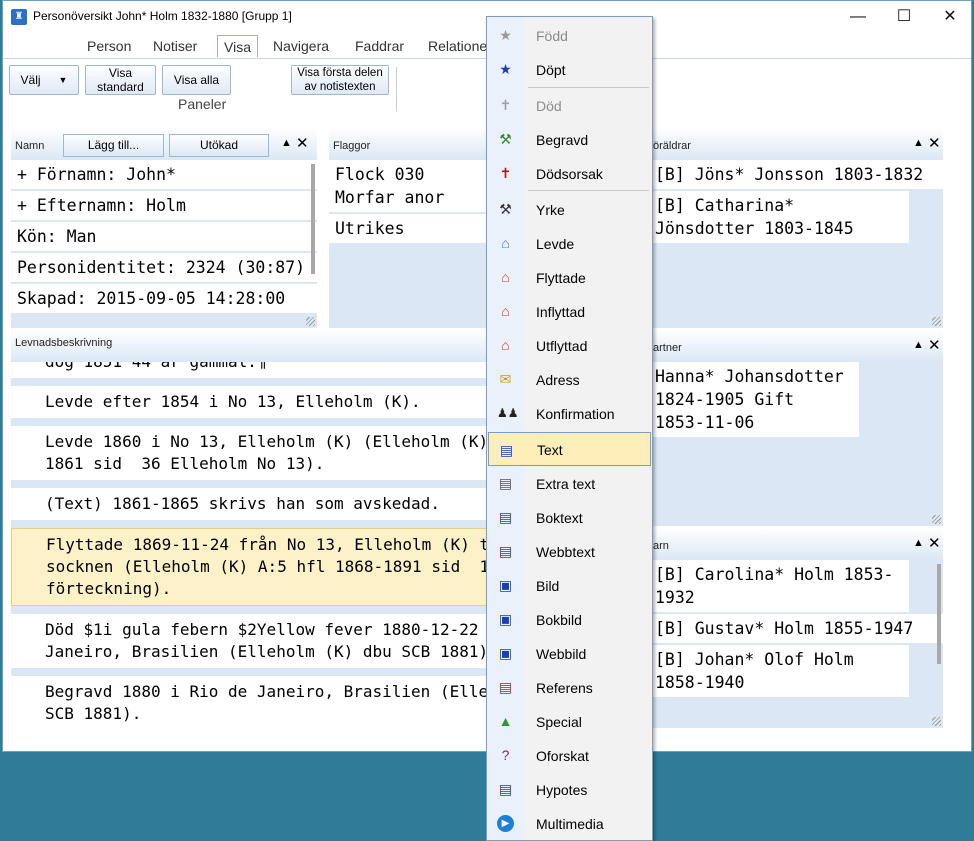 The height and width of the screenshot is (841, 974). I want to click on tab-person: Person, so click(109, 46).